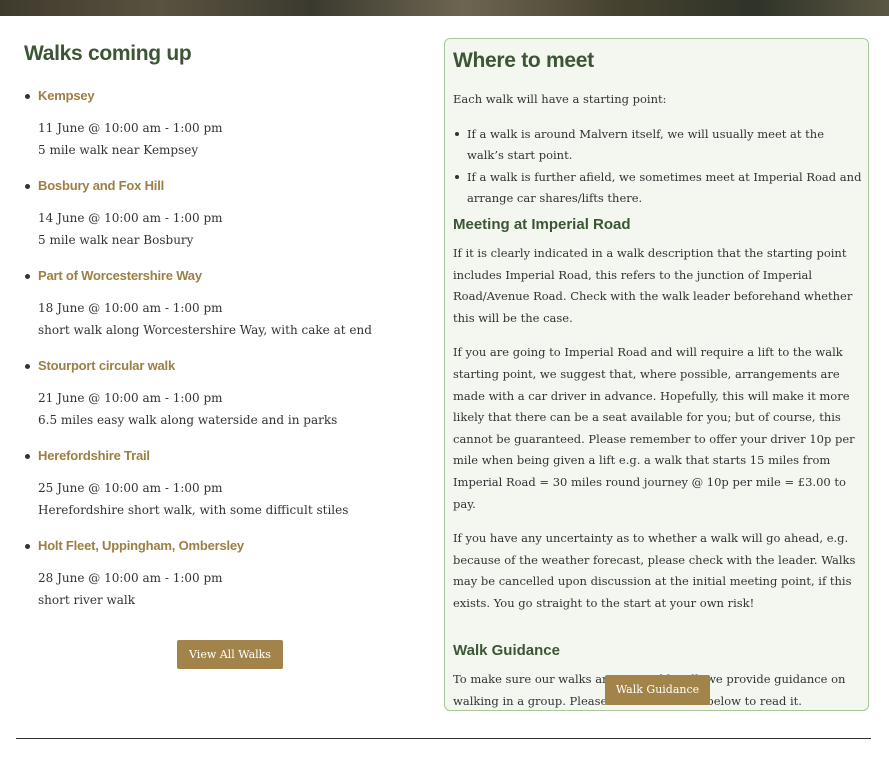 Image resolution: width=889 pixels, height=767 pixels. I want to click on where-to-meet-title: Where to meet, so click(523, 60).